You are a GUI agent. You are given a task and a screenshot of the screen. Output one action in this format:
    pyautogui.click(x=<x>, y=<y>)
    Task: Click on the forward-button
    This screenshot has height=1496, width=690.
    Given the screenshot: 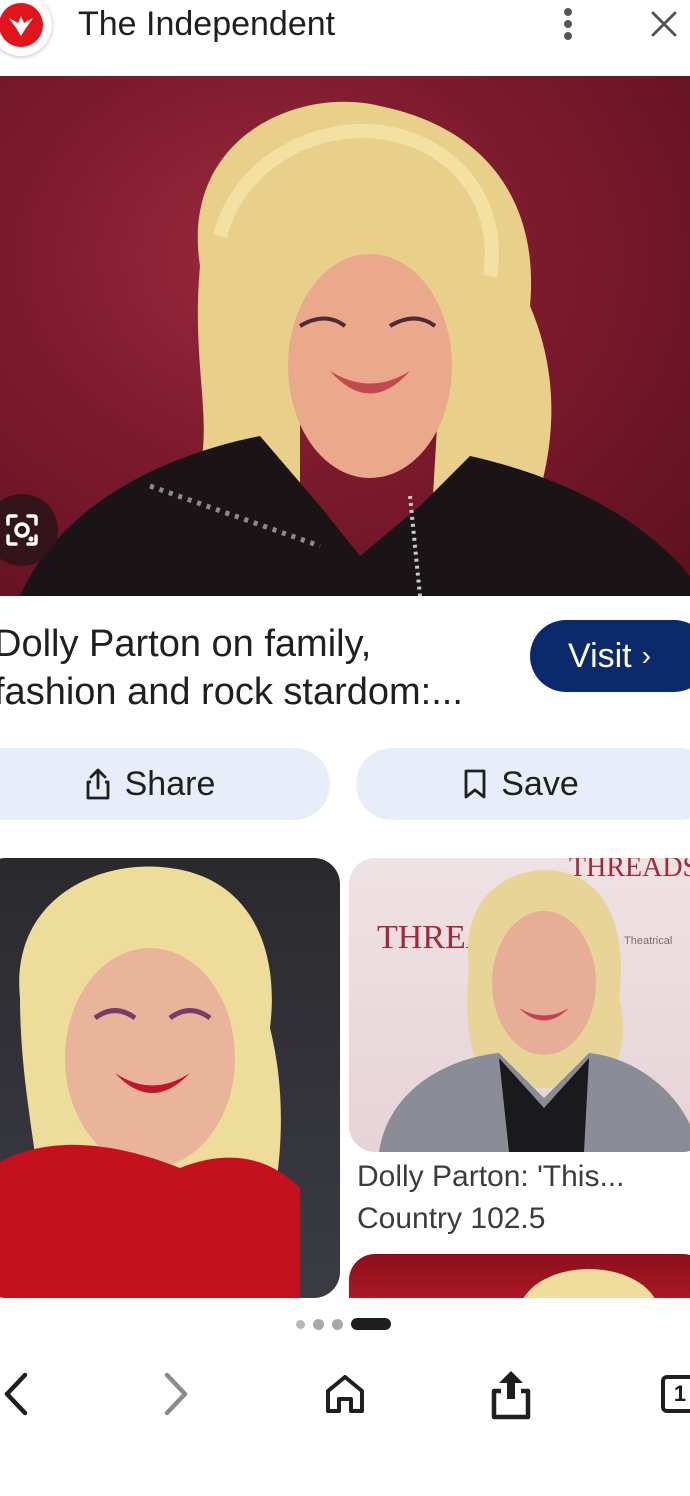 What is the action you would take?
    pyautogui.click(x=176, y=1394)
    